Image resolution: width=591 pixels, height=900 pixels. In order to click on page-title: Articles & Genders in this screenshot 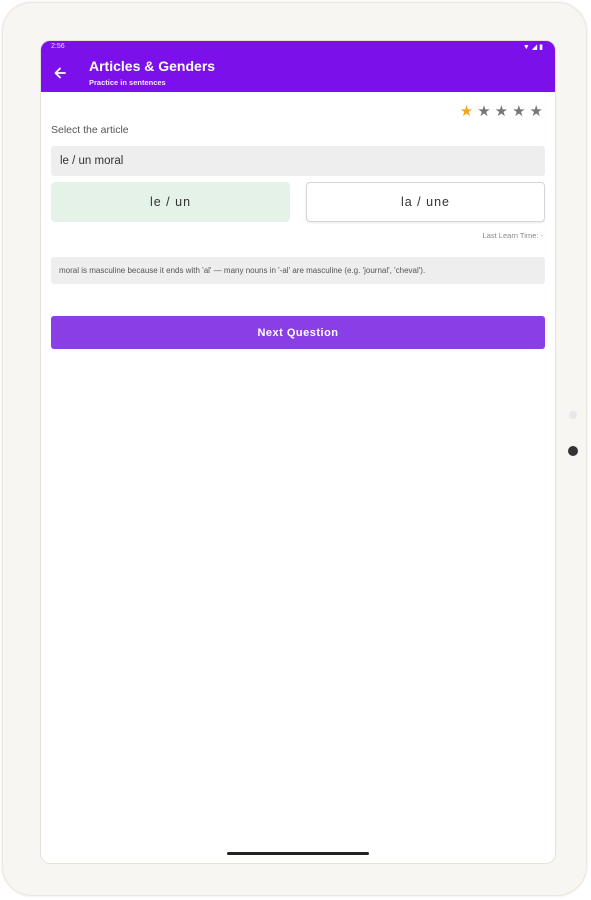, I will do `click(152, 66)`.